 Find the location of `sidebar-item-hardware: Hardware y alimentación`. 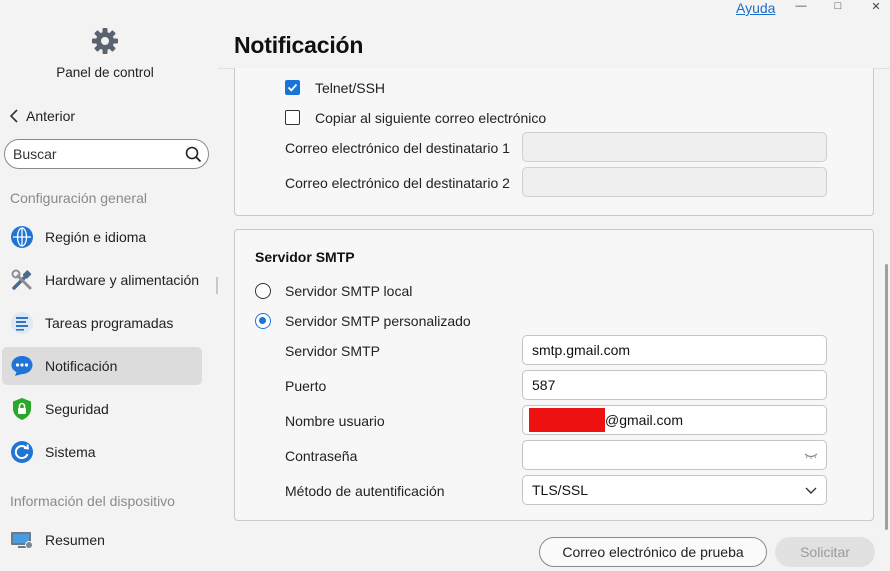

sidebar-item-hardware: Hardware y alimentación is located at coordinates (102, 280).